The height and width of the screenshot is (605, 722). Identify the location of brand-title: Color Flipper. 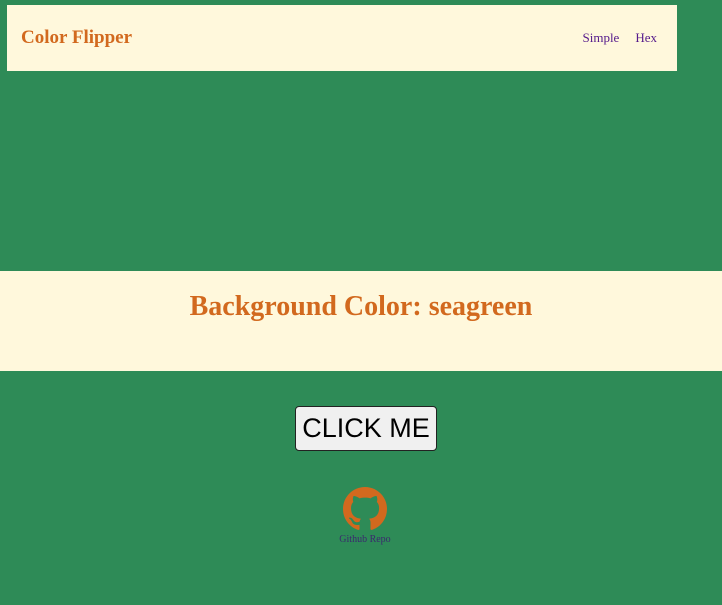
(77, 37).